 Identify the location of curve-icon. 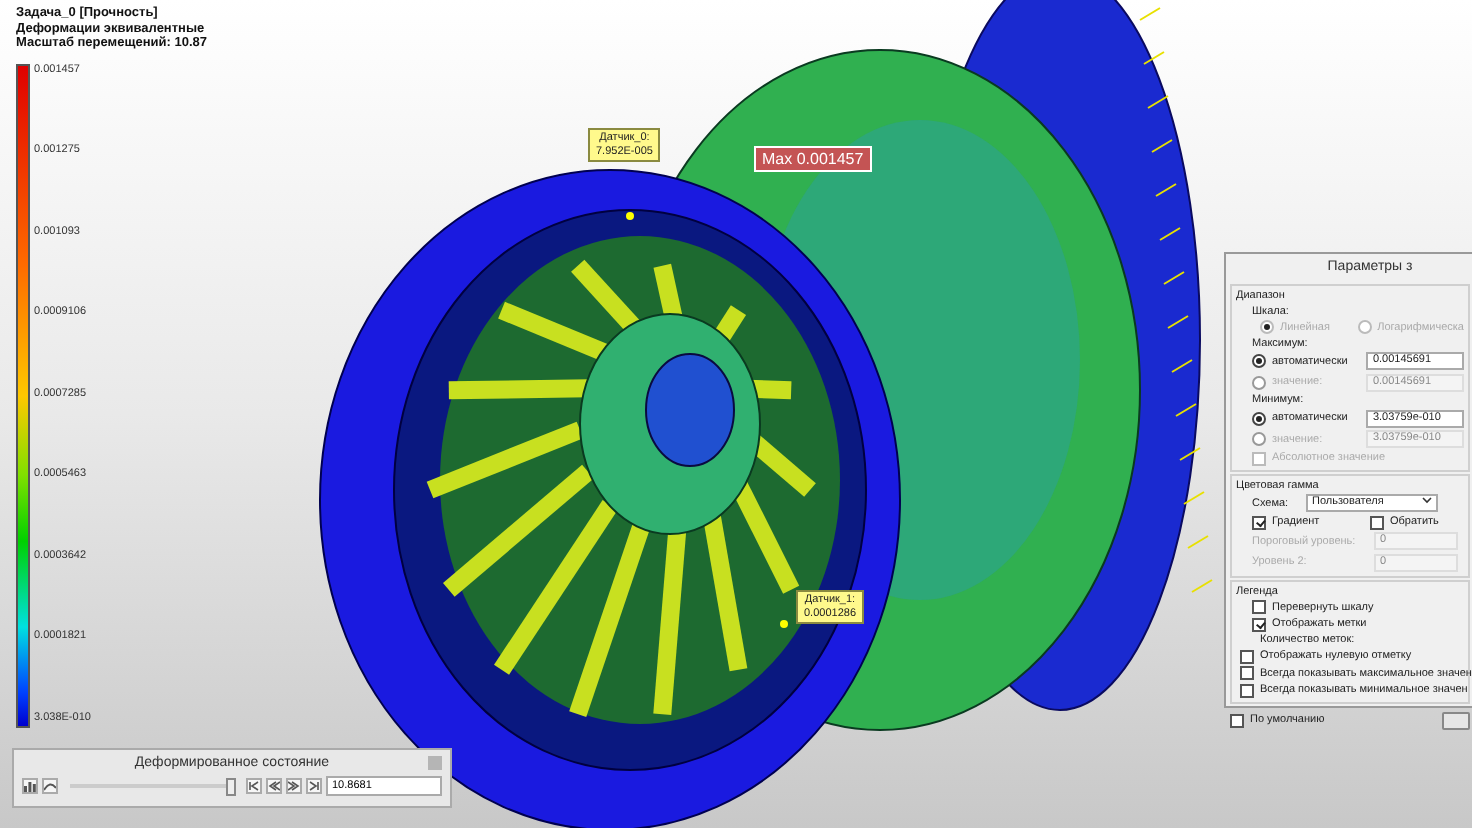
(50, 786).